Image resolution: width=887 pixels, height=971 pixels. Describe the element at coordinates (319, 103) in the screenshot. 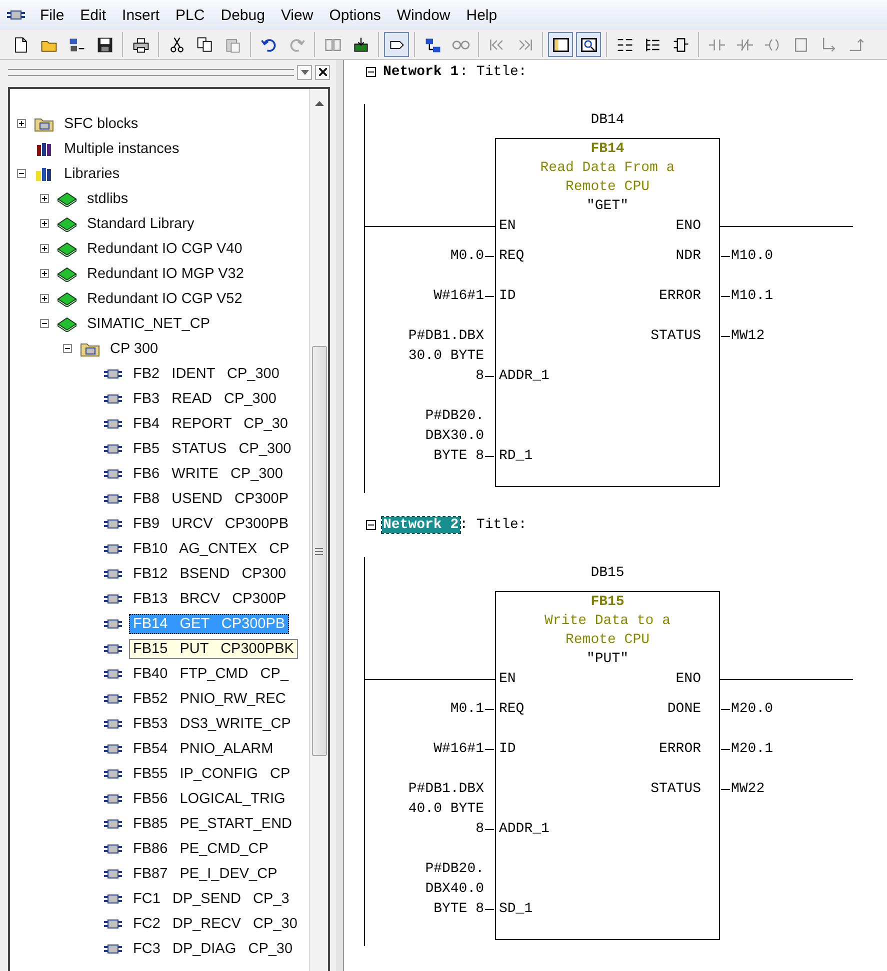

I see `scroll-up-icon` at that location.